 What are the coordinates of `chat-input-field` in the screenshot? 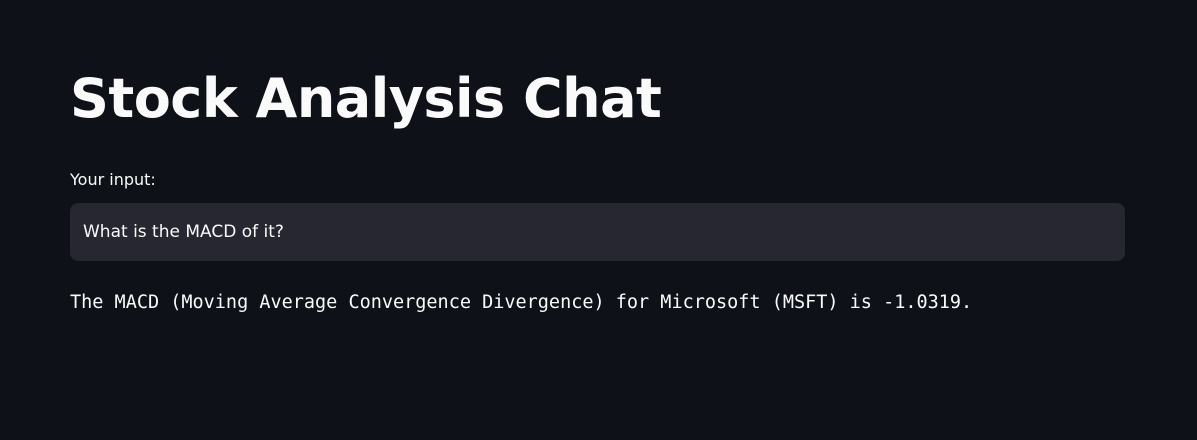 It's located at (597, 232).